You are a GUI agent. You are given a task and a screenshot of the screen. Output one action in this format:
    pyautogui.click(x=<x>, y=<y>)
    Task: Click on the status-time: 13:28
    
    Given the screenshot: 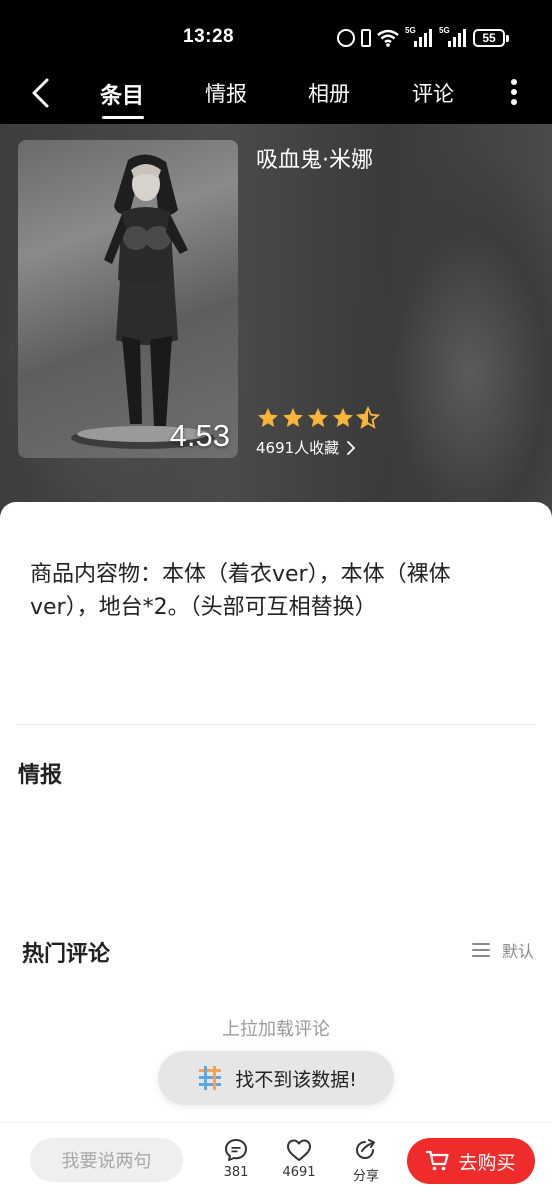 What is the action you would take?
    pyautogui.click(x=209, y=36)
    